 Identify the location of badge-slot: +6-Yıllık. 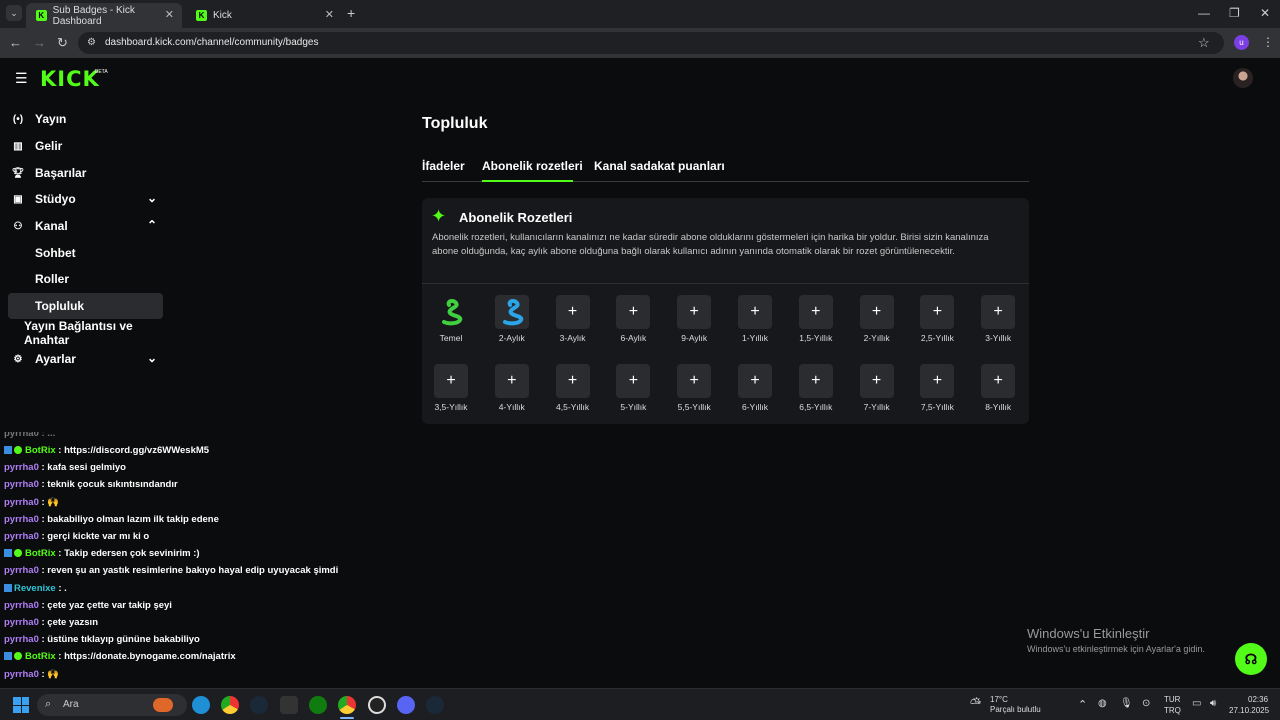
(755, 394).